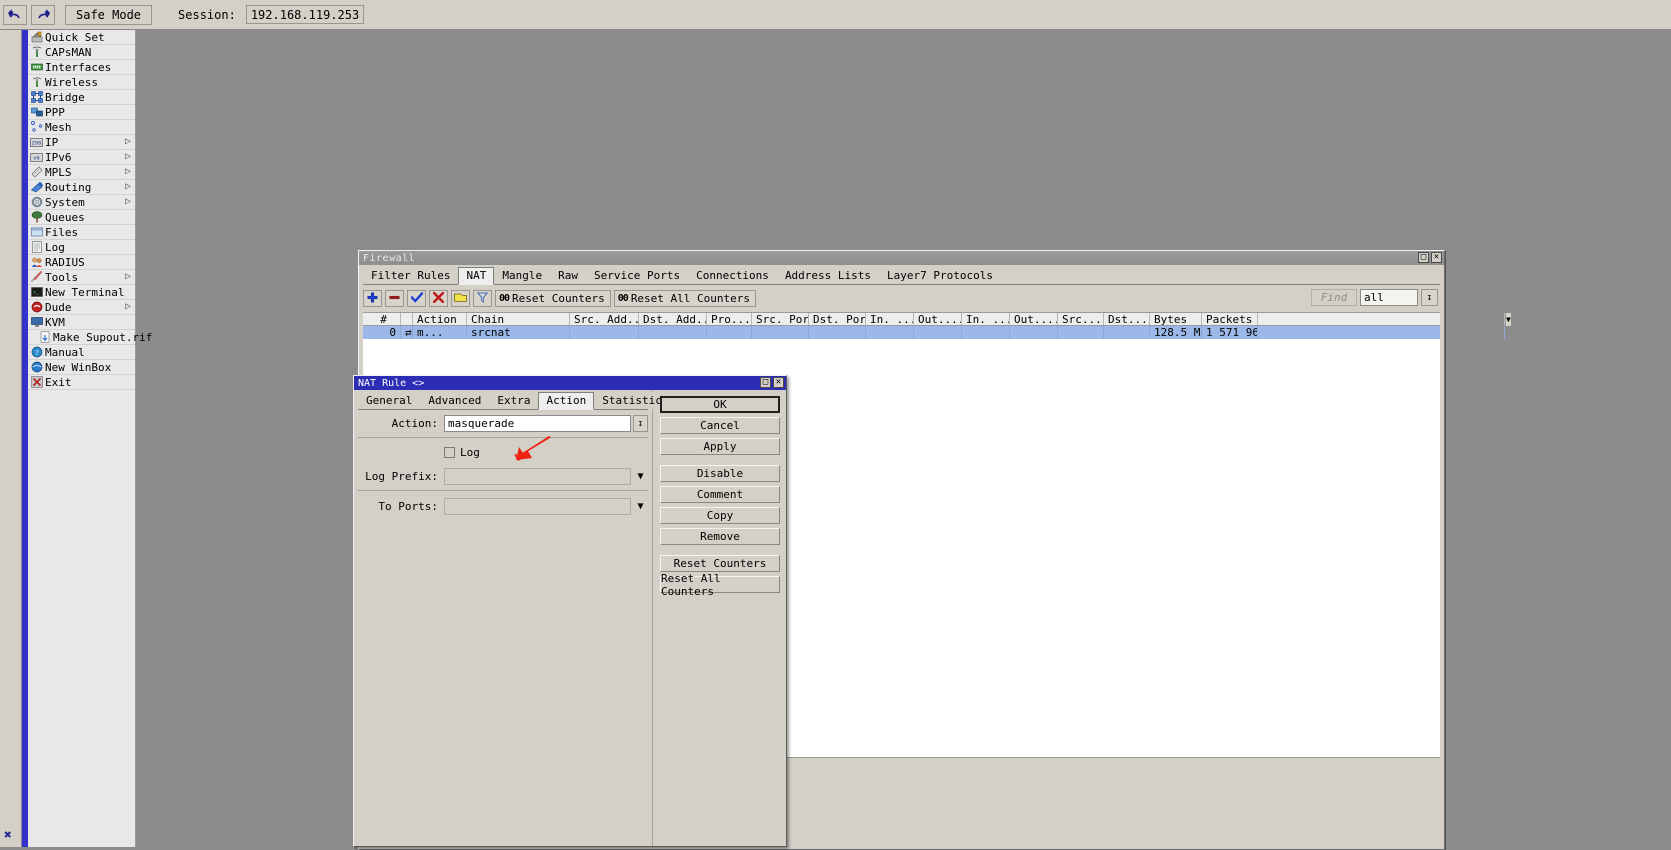  Describe the element at coordinates (81, 97) in the screenshot. I see `sidebar-item-bridge: Bridge` at that location.